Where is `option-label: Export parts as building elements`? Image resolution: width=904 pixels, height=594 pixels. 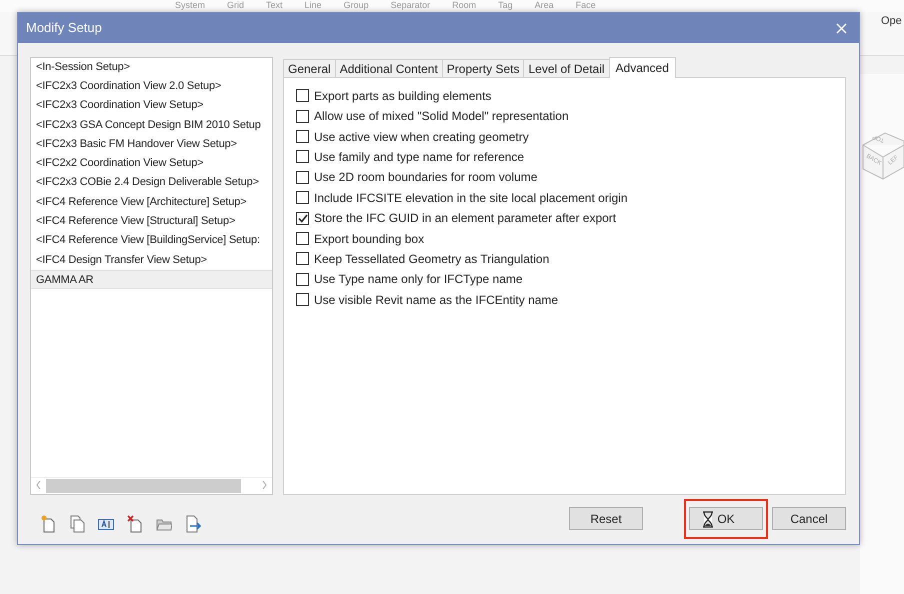
option-label: Export parts as building elements is located at coordinates (403, 95).